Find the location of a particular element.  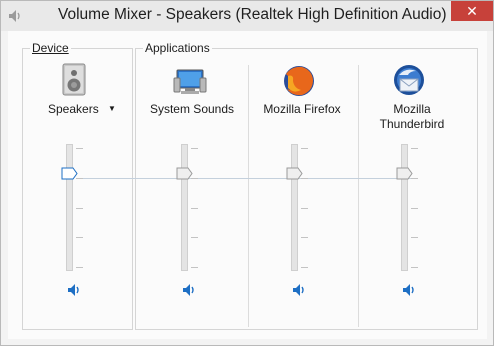

app-name-label: Mozilla Thunderbird is located at coordinates (412, 116).